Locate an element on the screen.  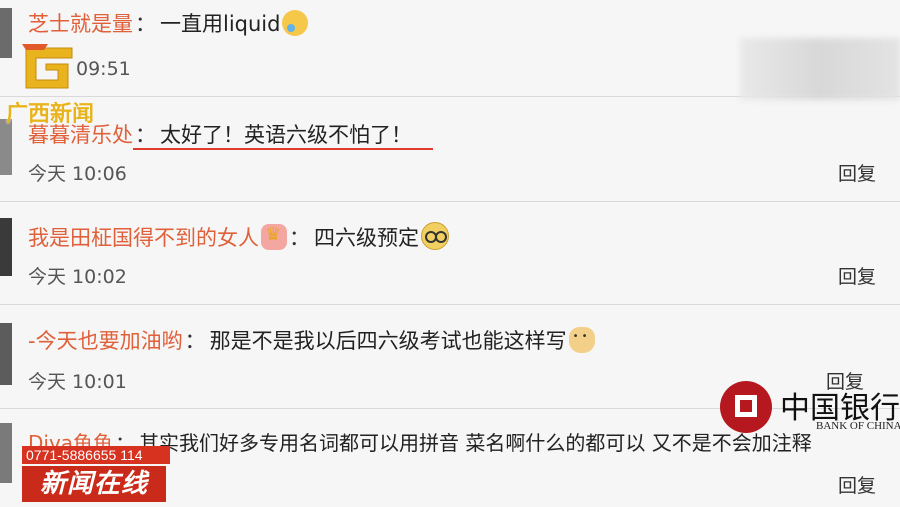
comment-text: 四六级预定 is located at coordinates (366, 238).